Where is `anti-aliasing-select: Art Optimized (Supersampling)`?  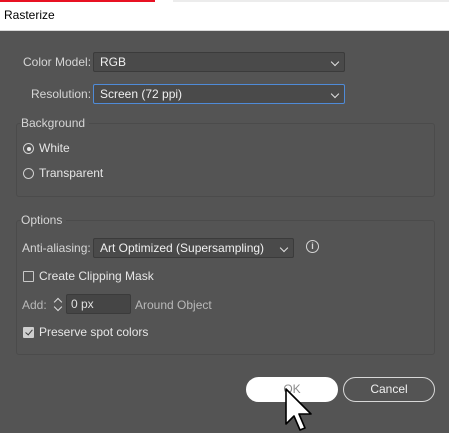
anti-aliasing-select: Art Optimized (Supersampling) is located at coordinates (193, 248).